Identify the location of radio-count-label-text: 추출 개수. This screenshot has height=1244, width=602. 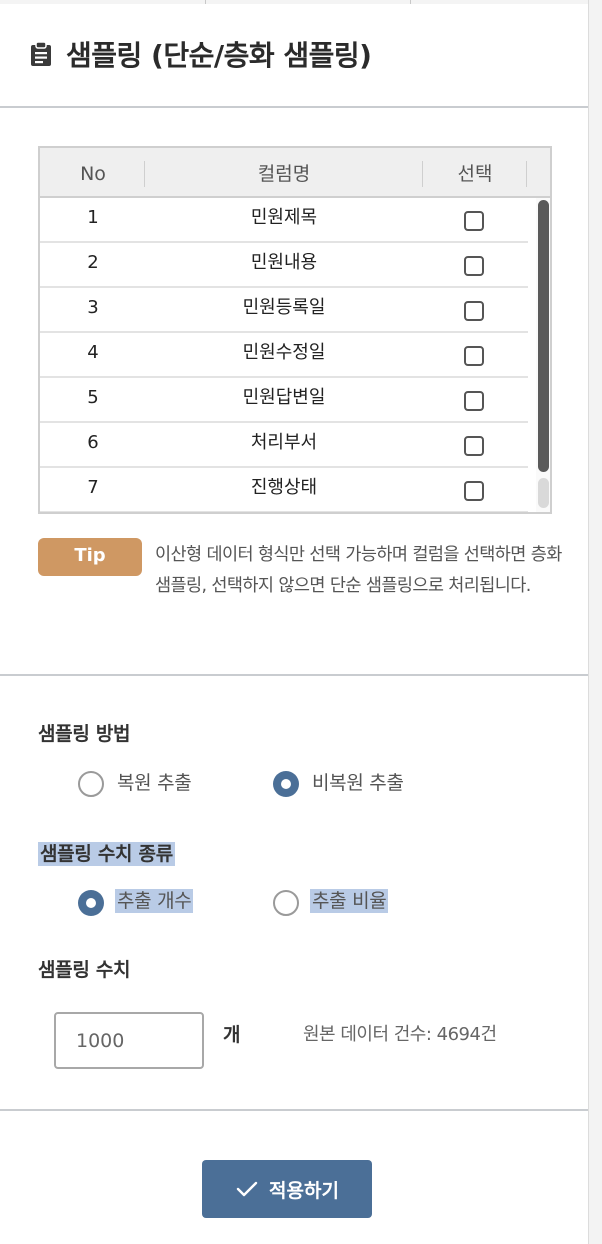
(154, 901).